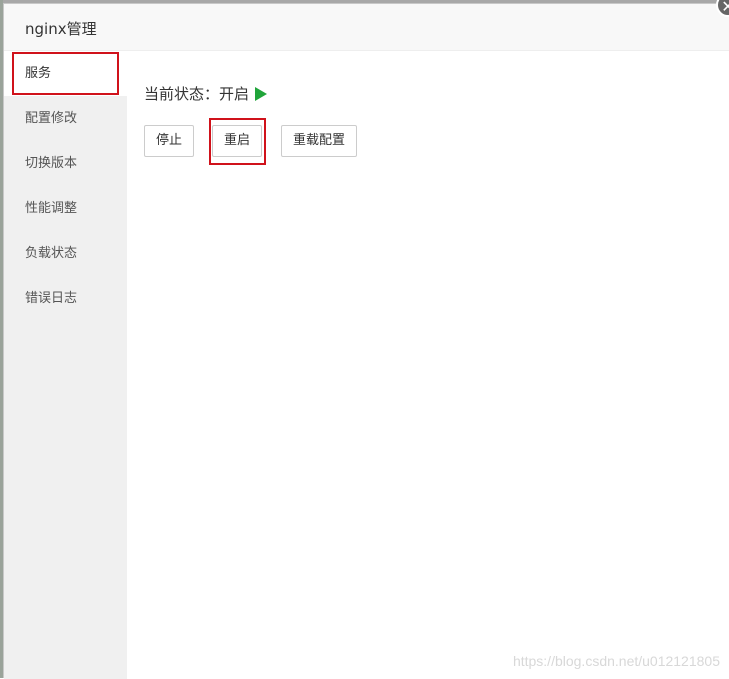 The height and width of the screenshot is (679, 729). What do you see at coordinates (169, 141) in the screenshot?
I see `stop-button: 停止` at bounding box center [169, 141].